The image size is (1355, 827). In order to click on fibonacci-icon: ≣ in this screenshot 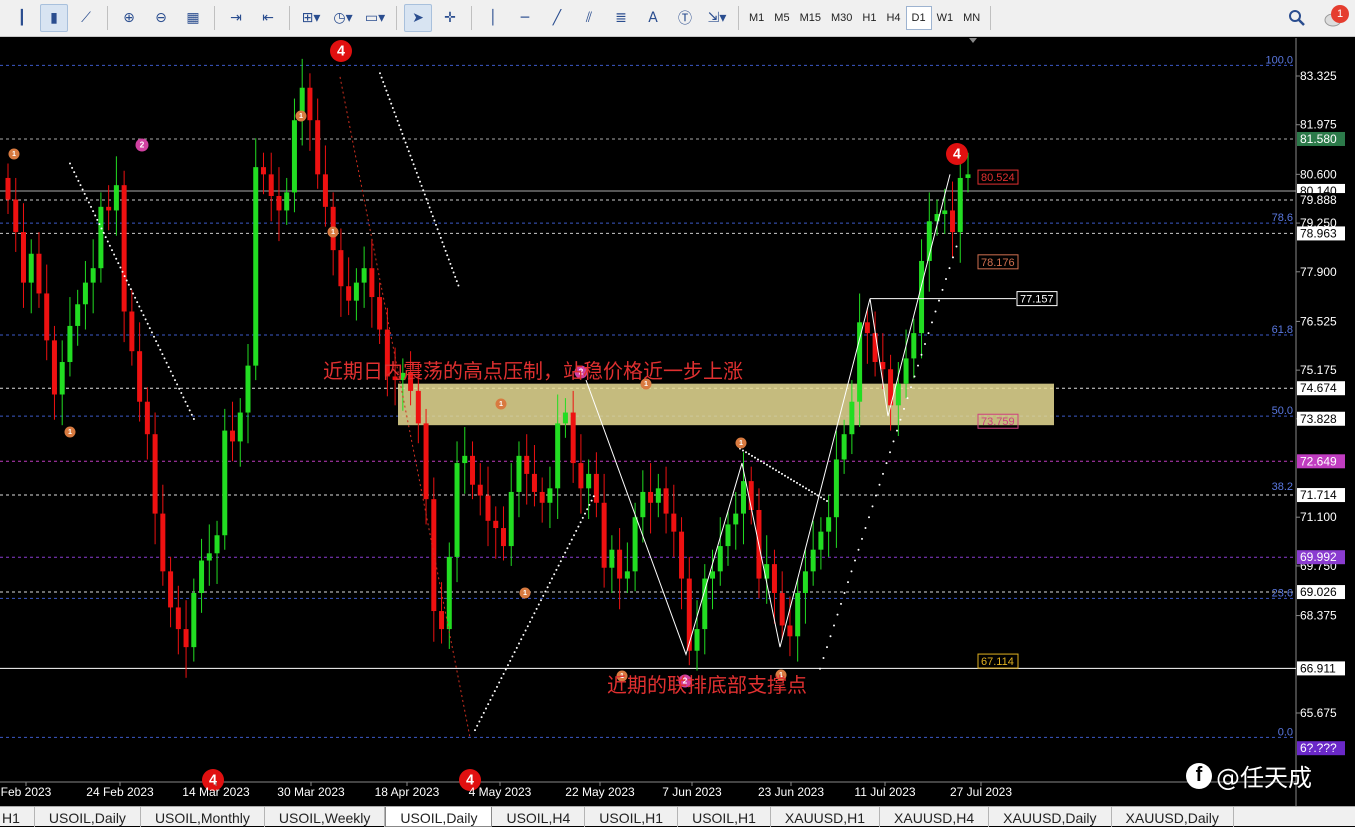, I will do `click(621, 18)`.